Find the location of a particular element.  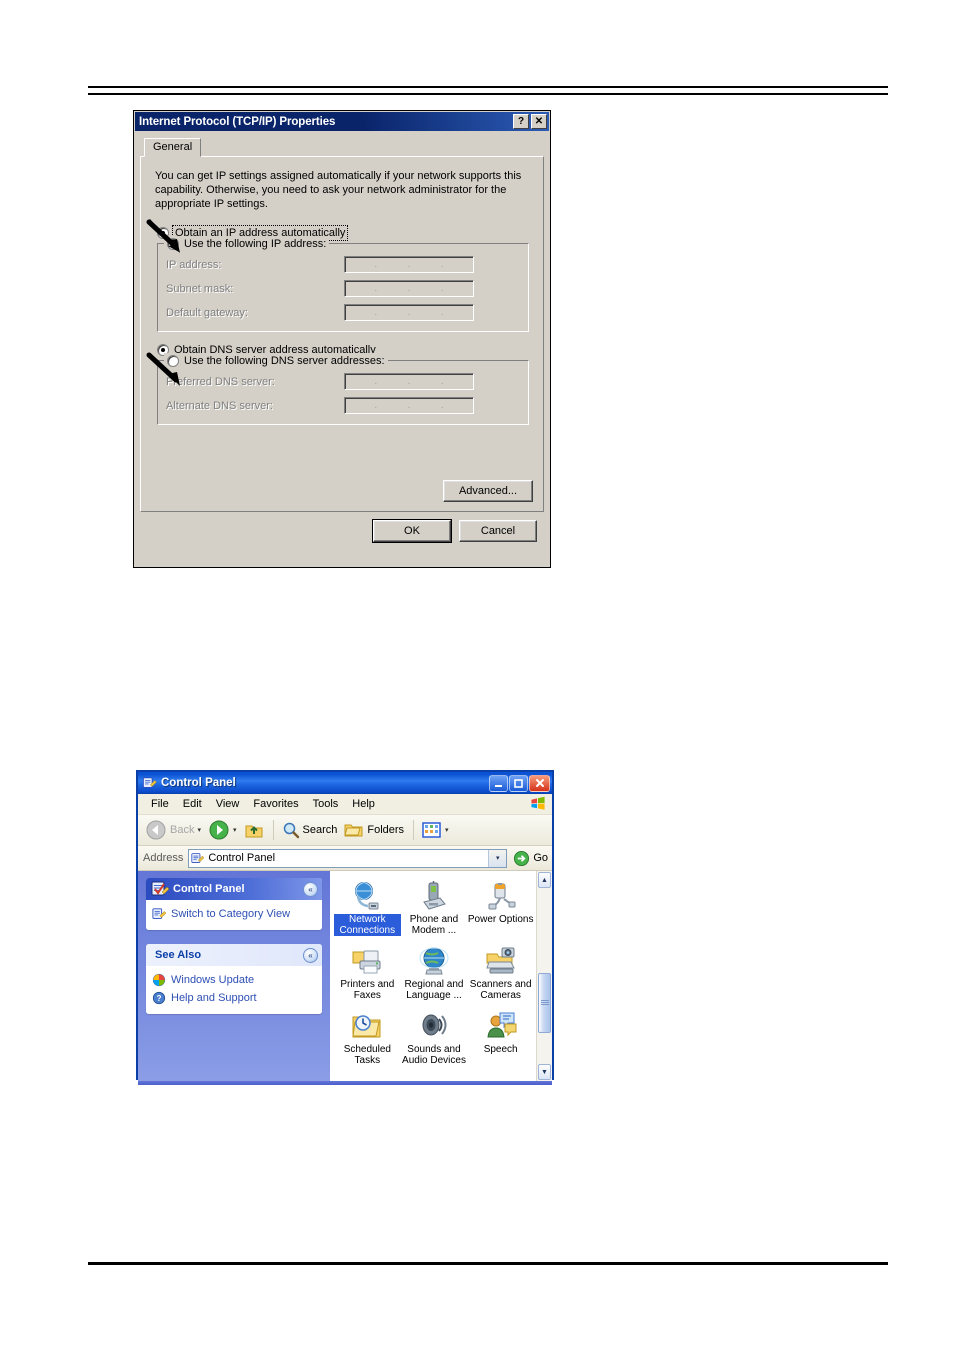

address-dropdown-icon: ▾ is located at coordinates (497, 858).